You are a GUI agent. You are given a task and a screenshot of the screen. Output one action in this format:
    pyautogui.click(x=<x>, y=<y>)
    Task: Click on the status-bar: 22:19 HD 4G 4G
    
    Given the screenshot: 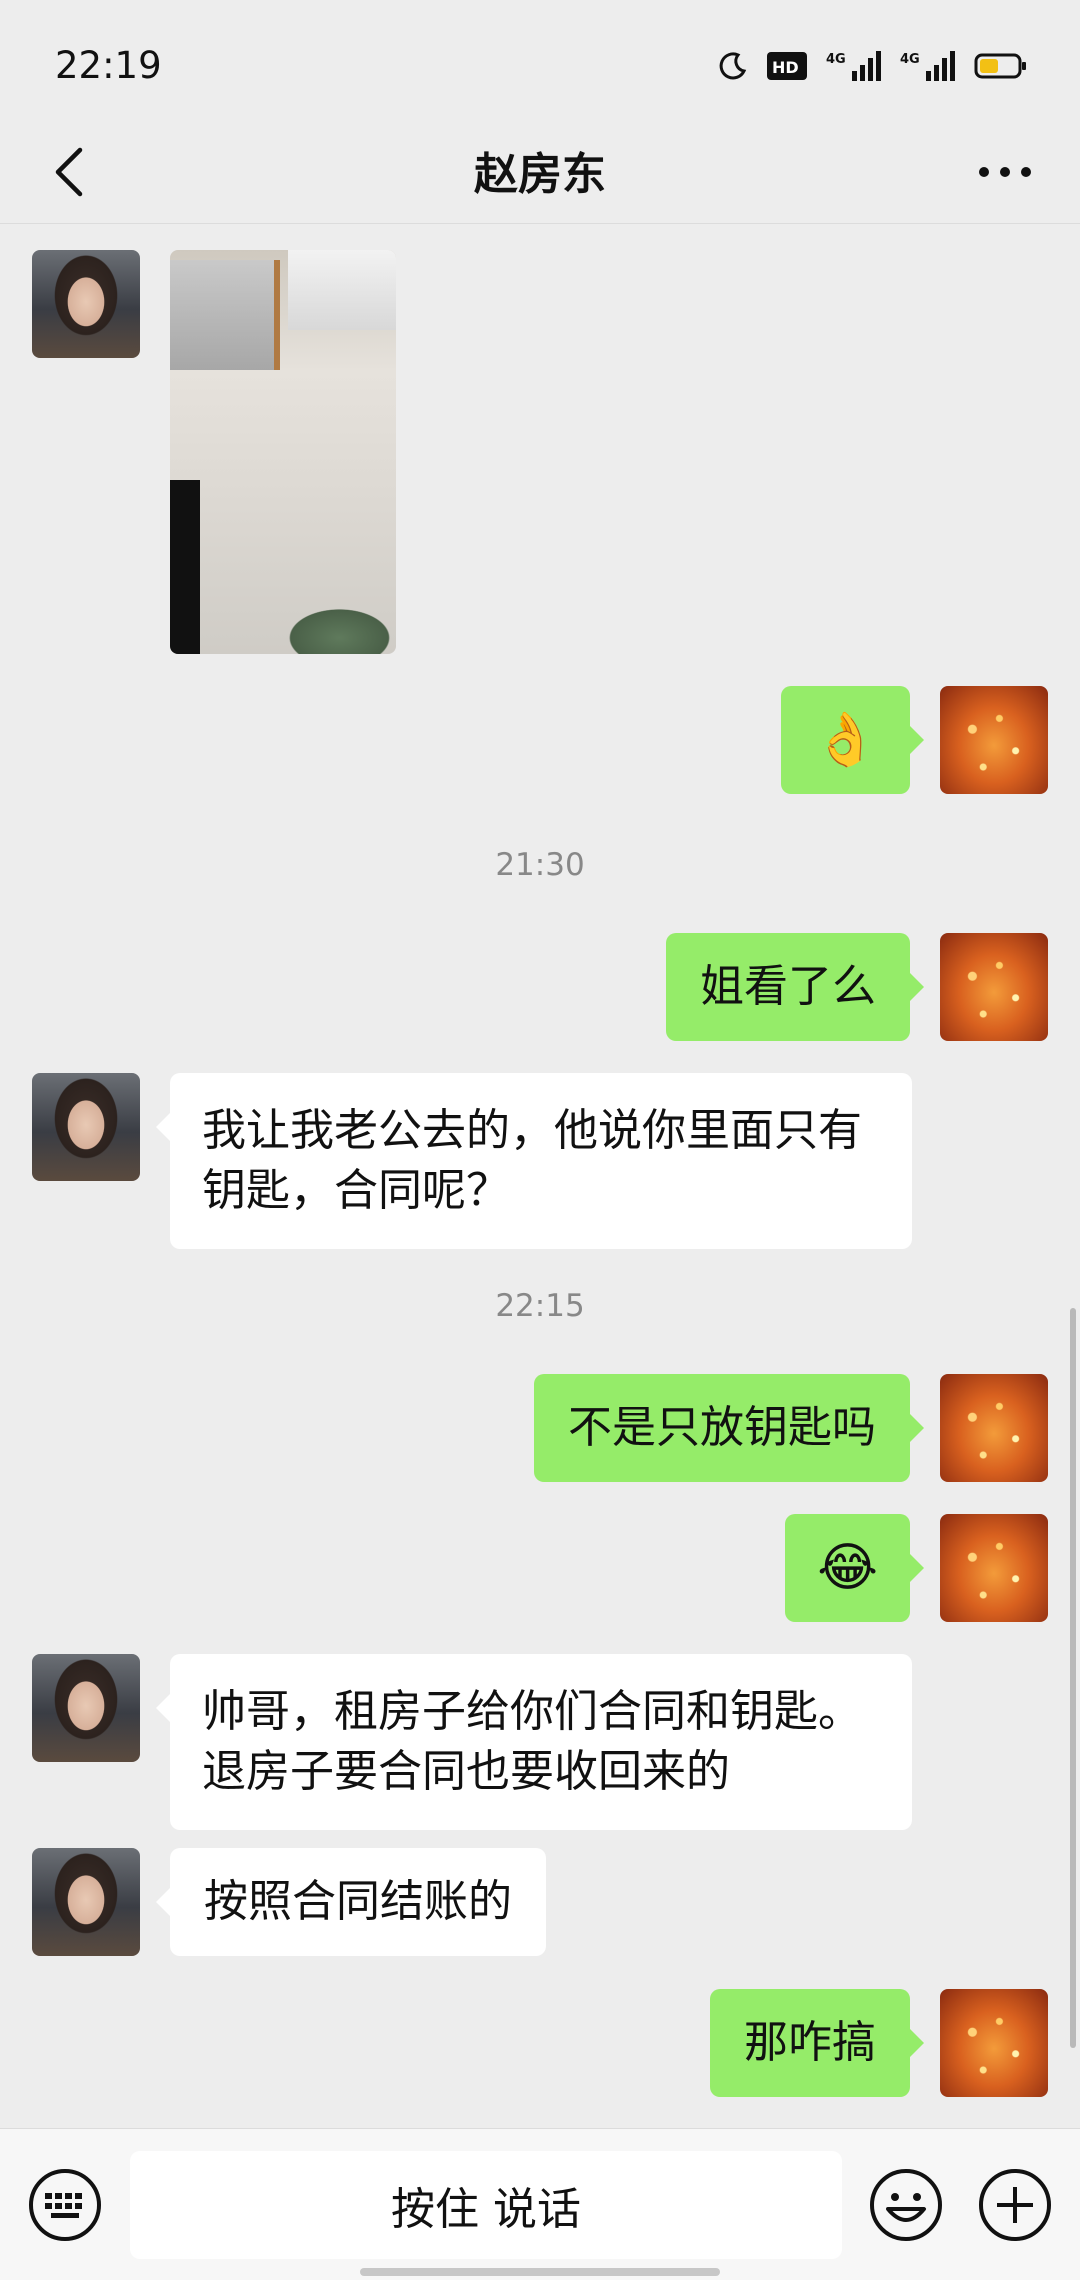 What is the action you would take?
    pyautogui.click(x=540, y=66)
    